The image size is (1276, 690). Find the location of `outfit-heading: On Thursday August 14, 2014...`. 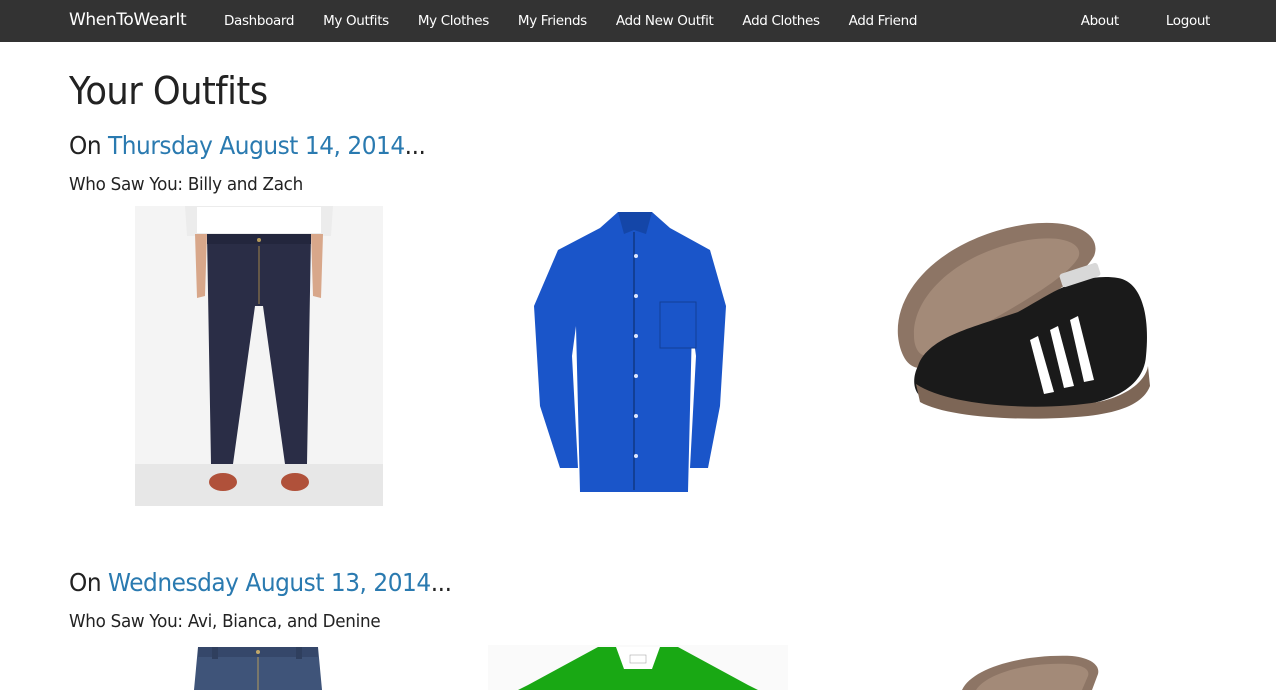

outfit-heading: On Thursday August 14, 2014... is located at coordinates (247, 146).